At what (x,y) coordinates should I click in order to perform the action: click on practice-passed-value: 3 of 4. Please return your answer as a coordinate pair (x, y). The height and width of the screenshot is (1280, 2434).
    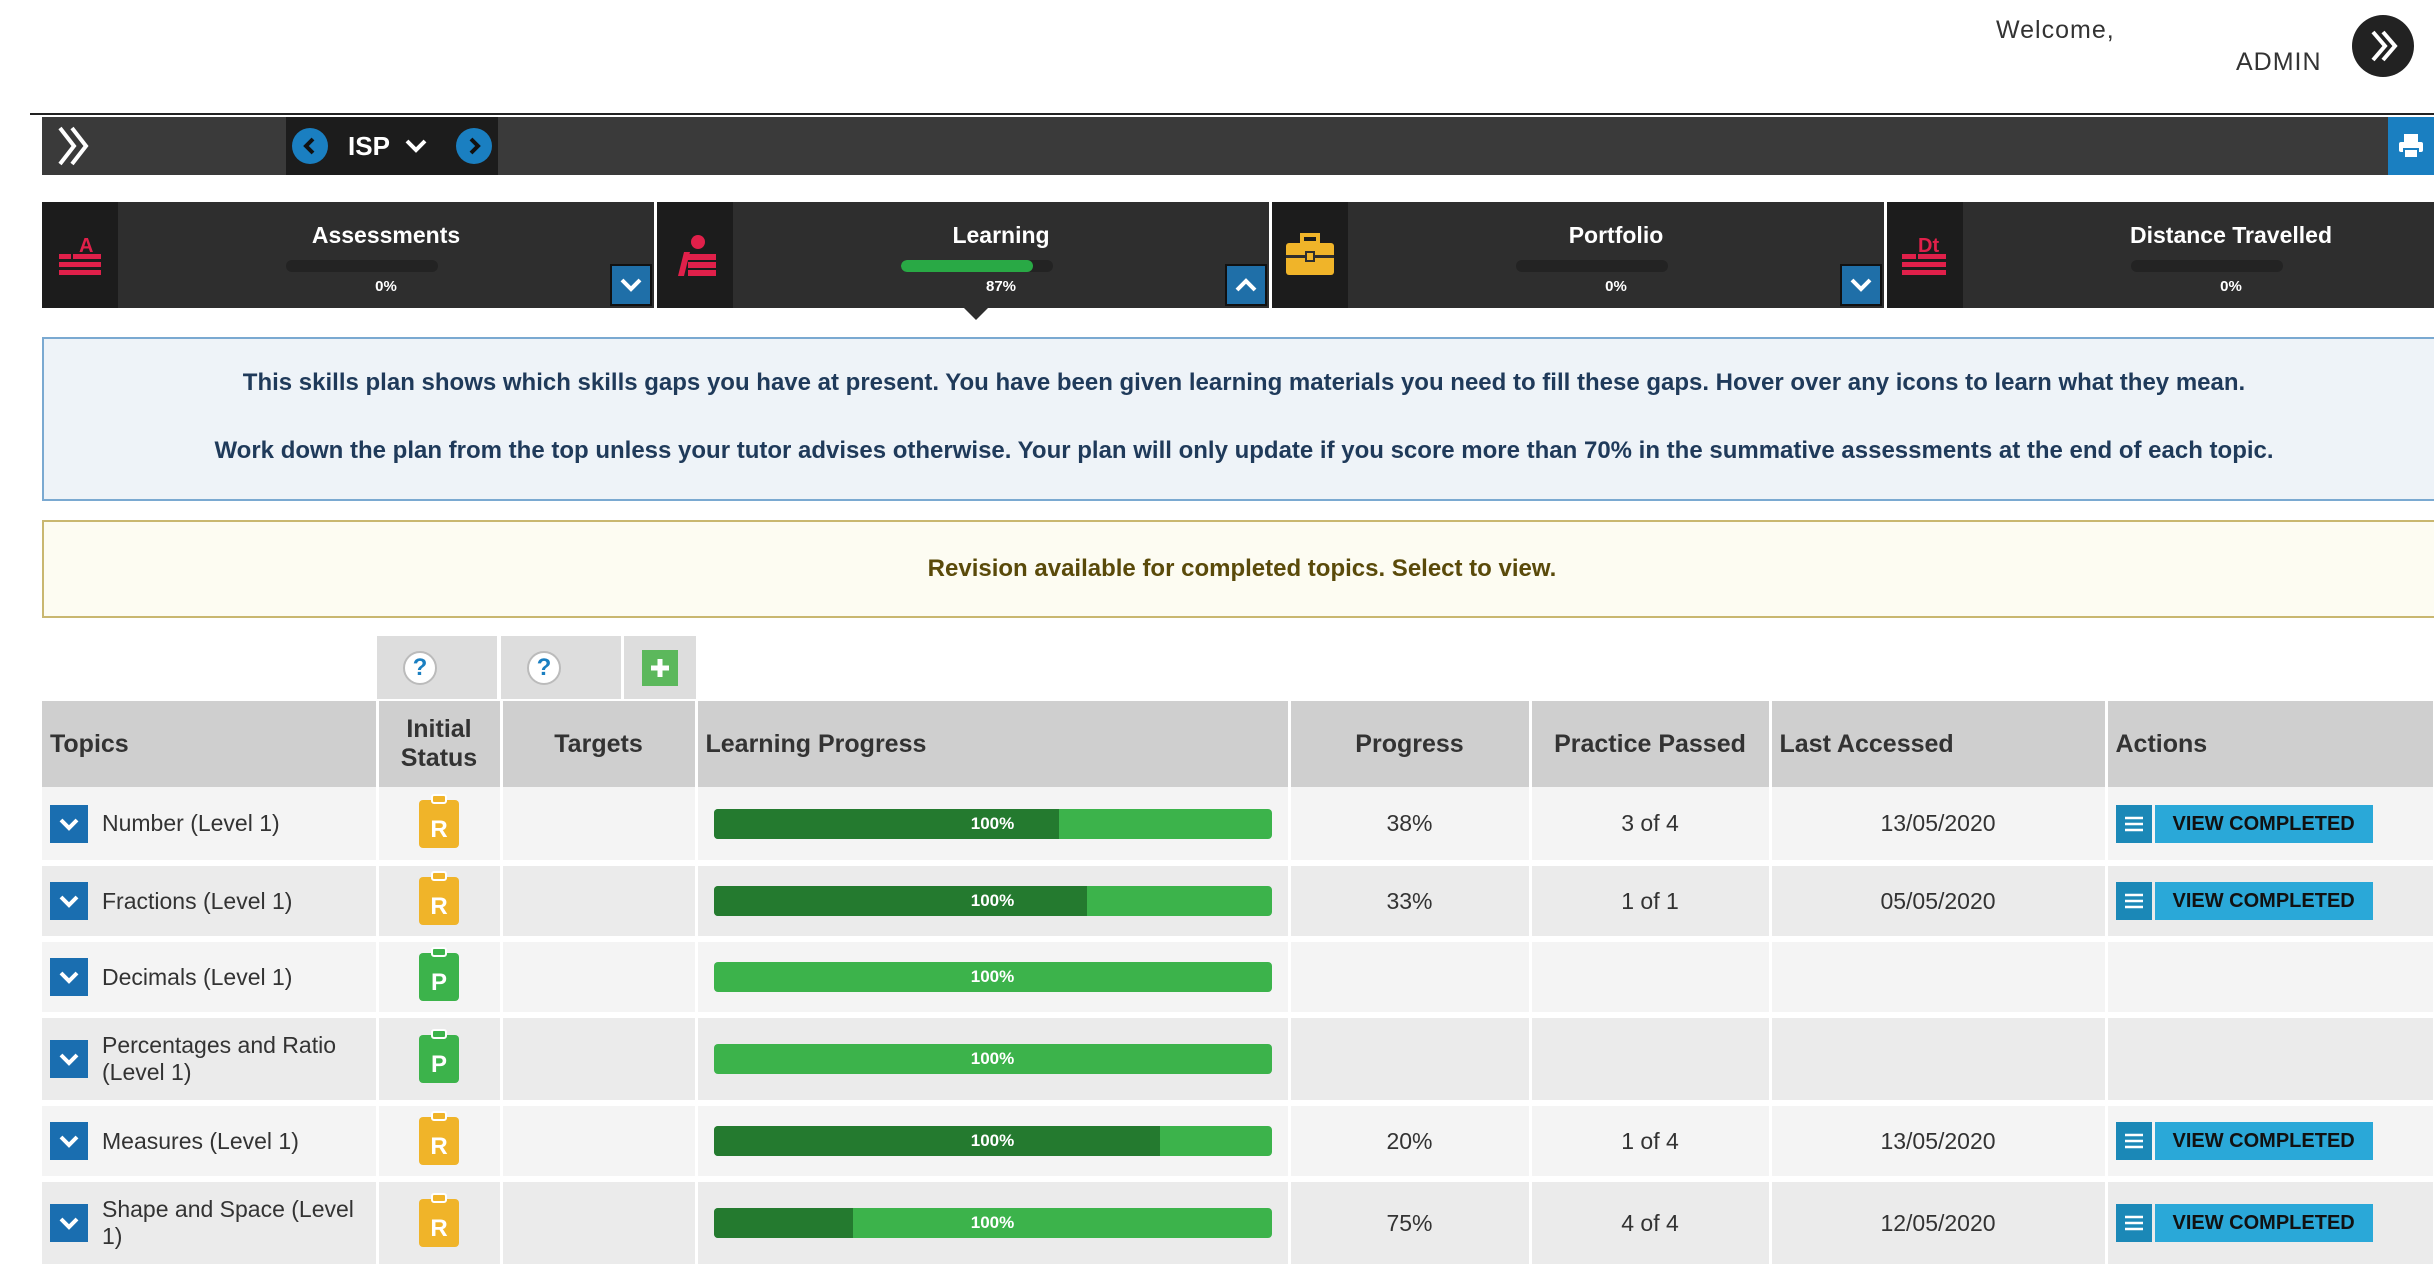
    Looking at the image, I should click on (1651, 826).